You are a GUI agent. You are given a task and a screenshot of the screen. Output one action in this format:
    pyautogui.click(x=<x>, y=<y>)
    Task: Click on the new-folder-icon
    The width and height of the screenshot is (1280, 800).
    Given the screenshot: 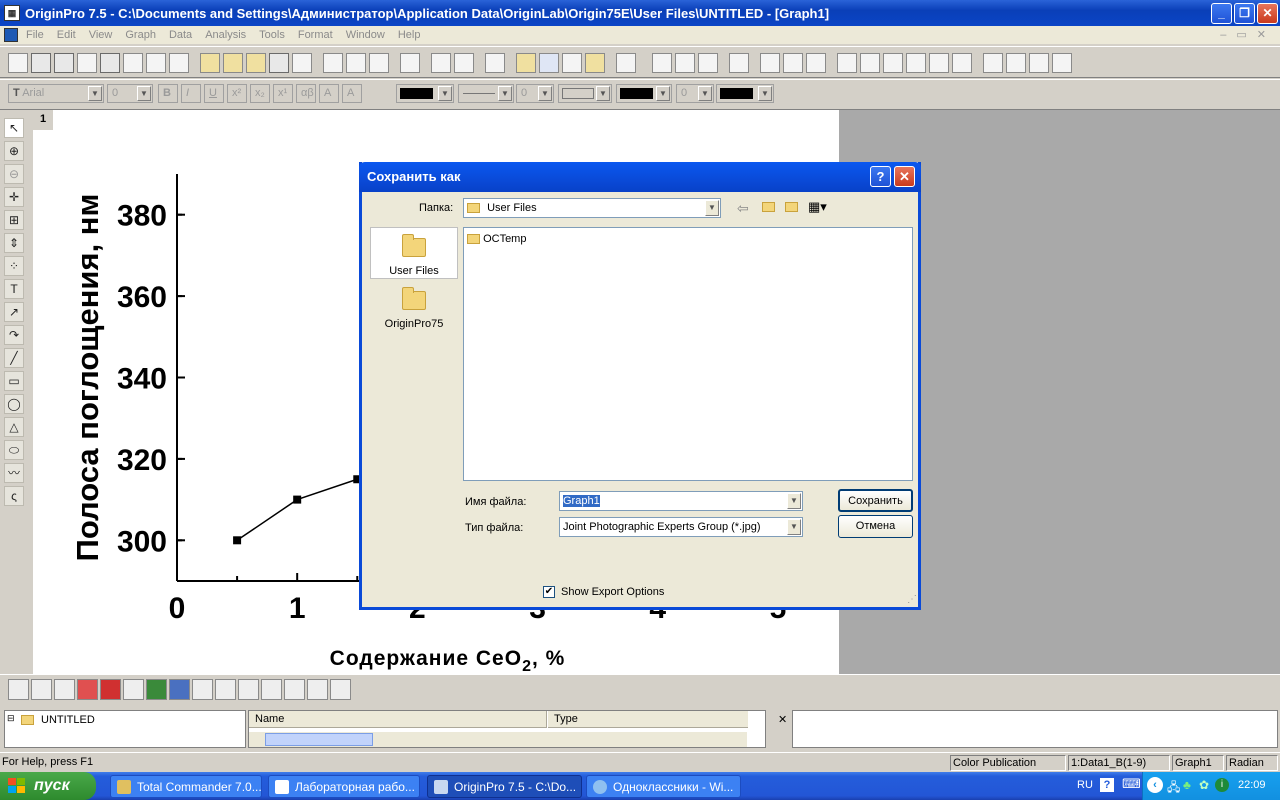 What is the action you would take?
    pyautogui.click(x=791, y=207)
    